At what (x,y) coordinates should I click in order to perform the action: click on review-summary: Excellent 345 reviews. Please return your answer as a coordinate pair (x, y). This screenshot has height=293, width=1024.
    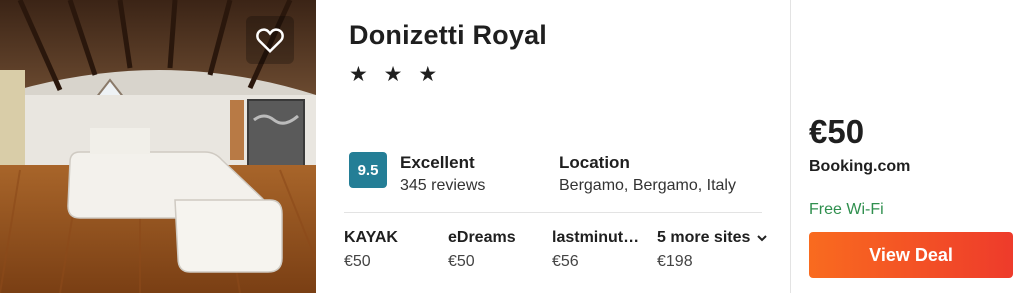
    Looking at the image, I should click on (442, 176).